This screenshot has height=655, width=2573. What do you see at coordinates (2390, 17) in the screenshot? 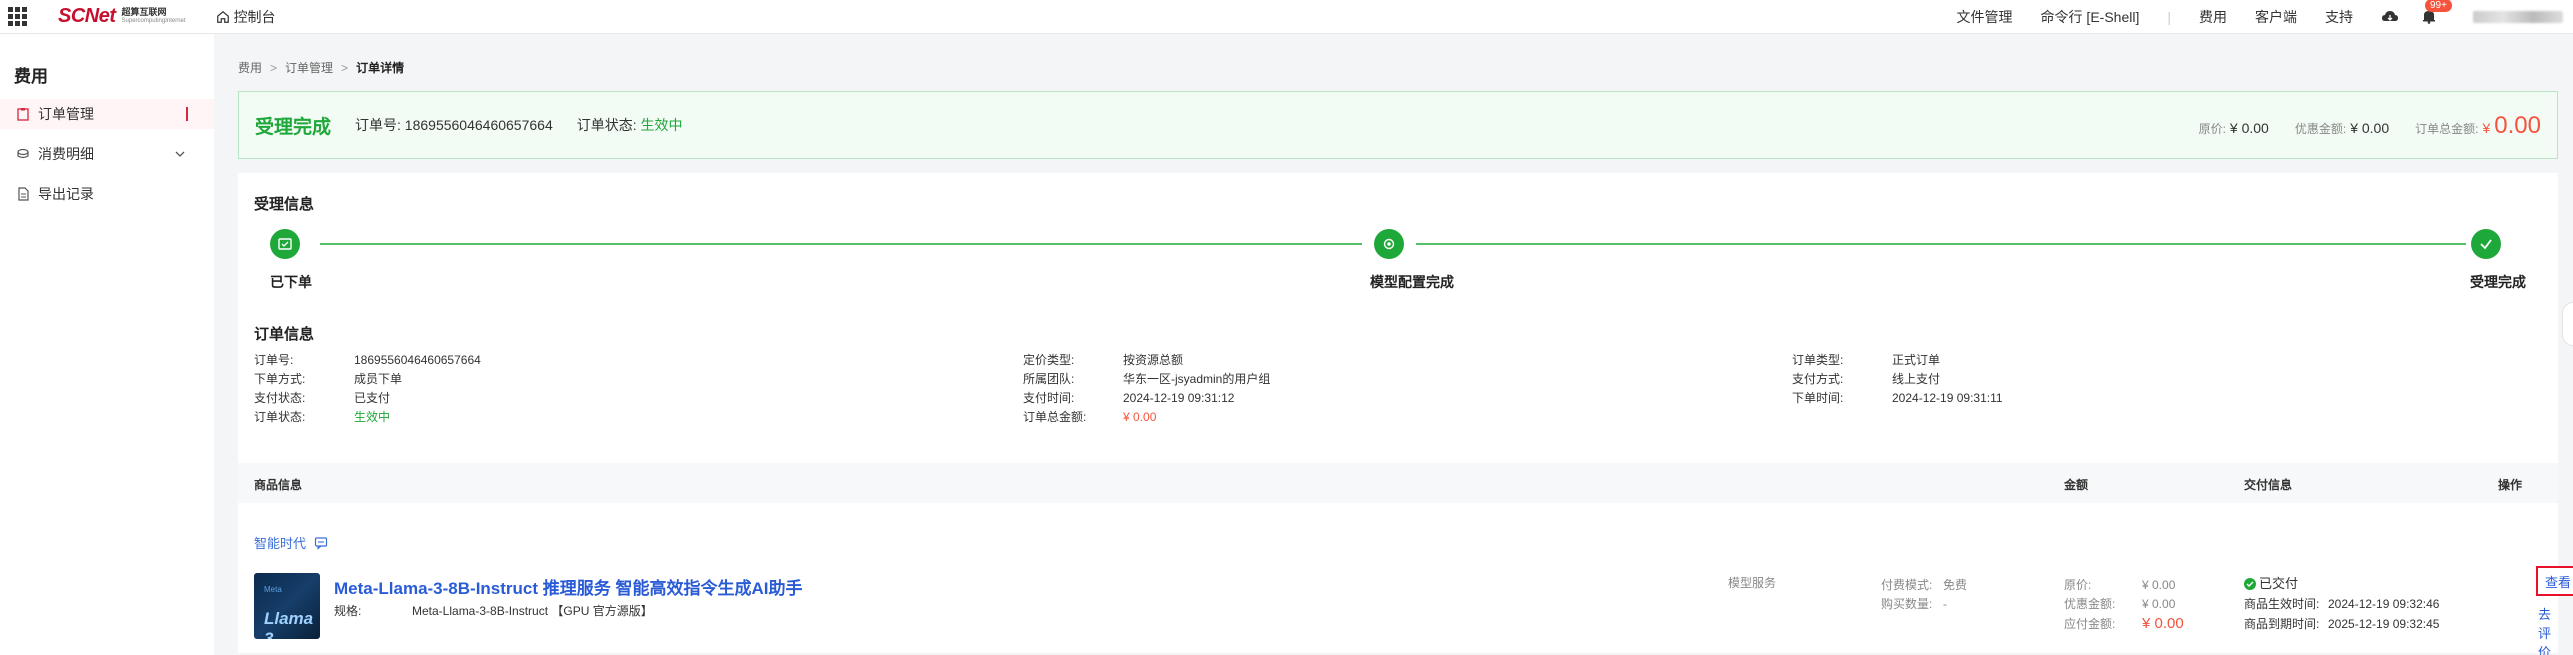
I see `cloud-download-icon` at bounding box center [2390, 17].